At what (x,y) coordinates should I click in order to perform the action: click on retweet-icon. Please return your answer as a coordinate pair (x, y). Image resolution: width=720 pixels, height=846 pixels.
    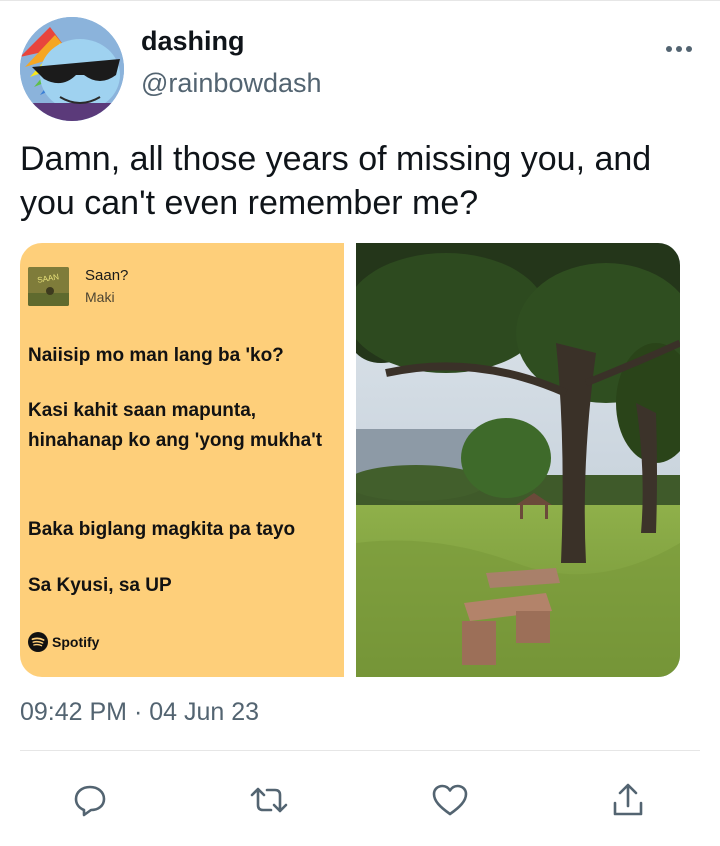
    Looking at the image, I should click on (269, 800).